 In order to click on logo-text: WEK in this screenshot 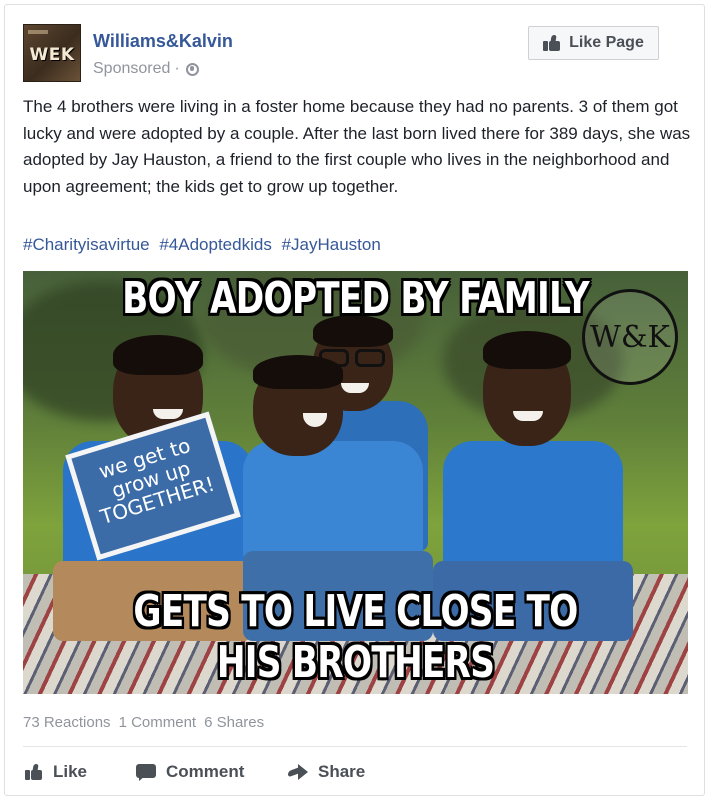, I will do `click(52, 55)`.